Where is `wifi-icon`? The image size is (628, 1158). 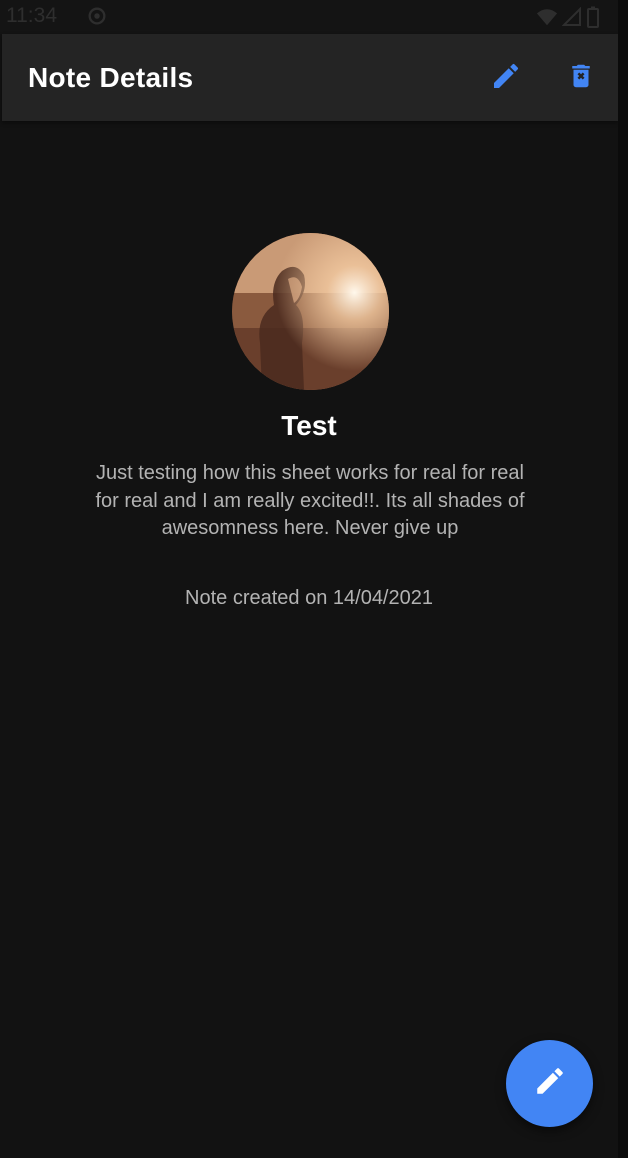
wifi-icon is located at coordinates (547, 19).